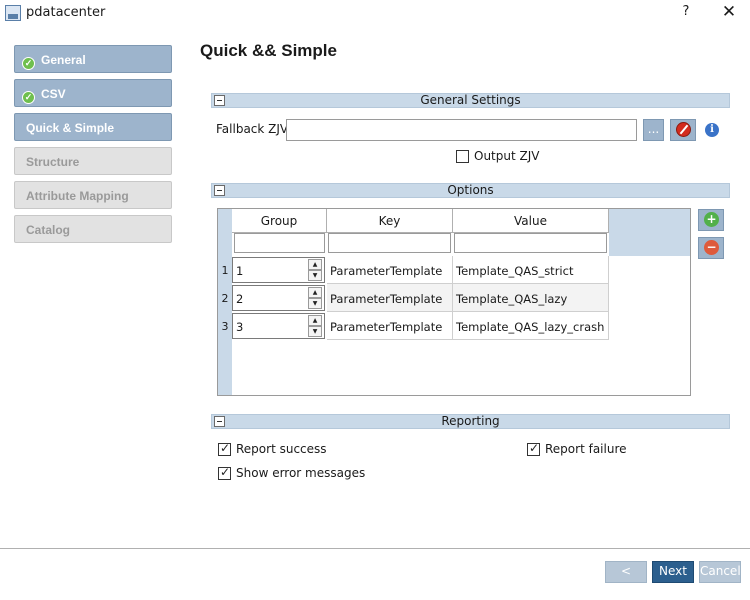 This screenshot has width=750, height=600. What do you see at coordinates (720, 572) in the screenshot?
I see `cancel-button: Cancel` at bounding box center [720, 572].